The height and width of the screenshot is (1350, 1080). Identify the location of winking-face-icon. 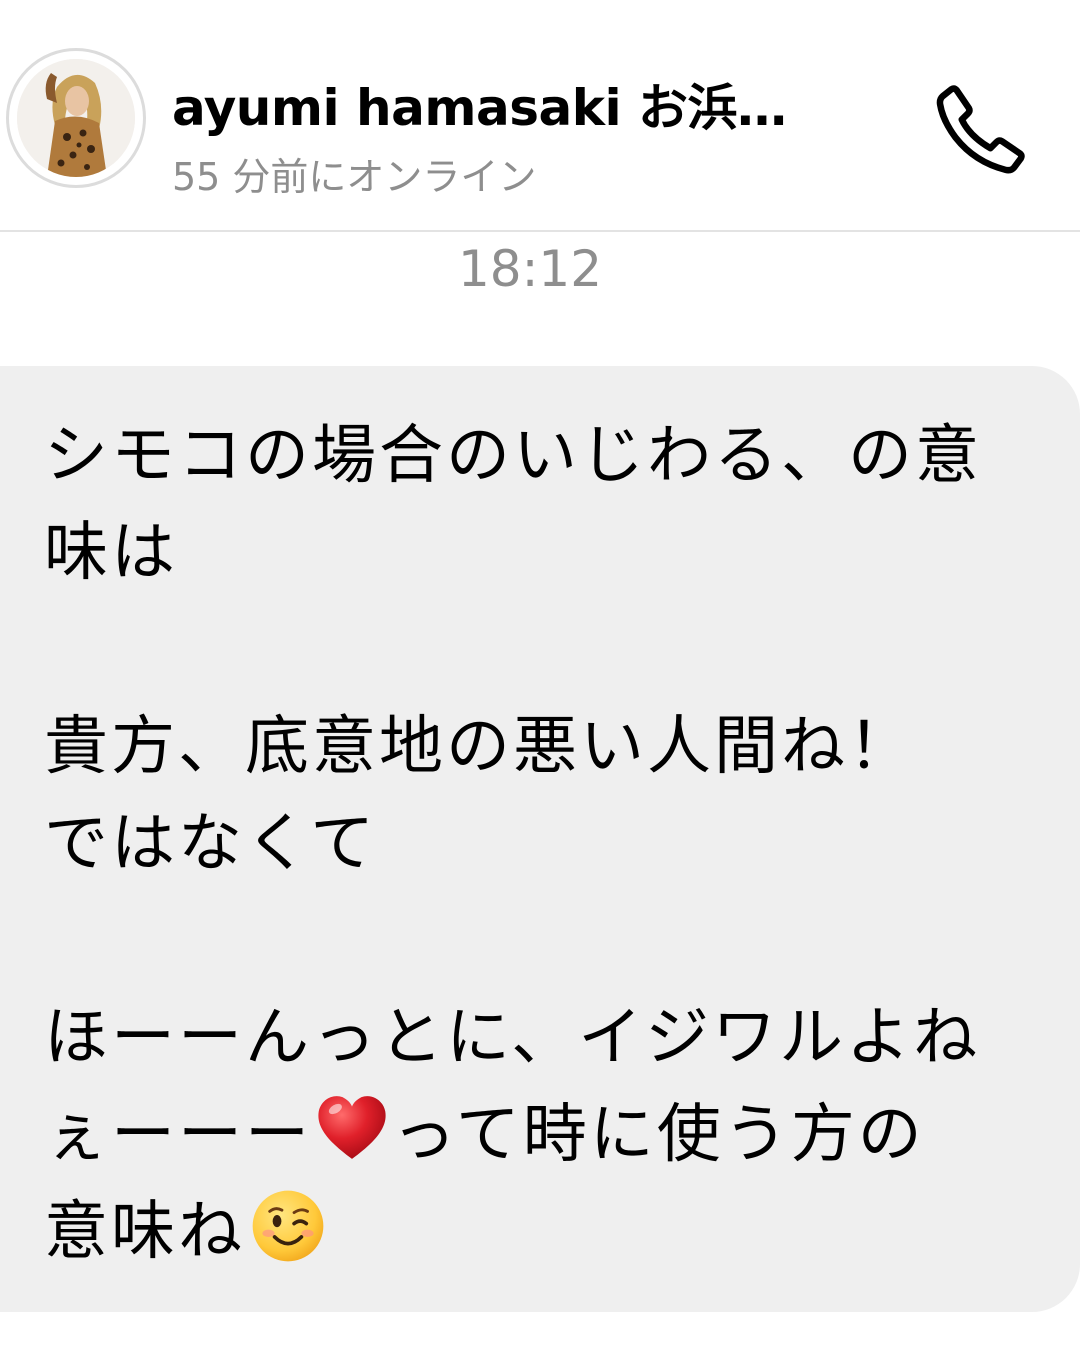
(288, 1226).